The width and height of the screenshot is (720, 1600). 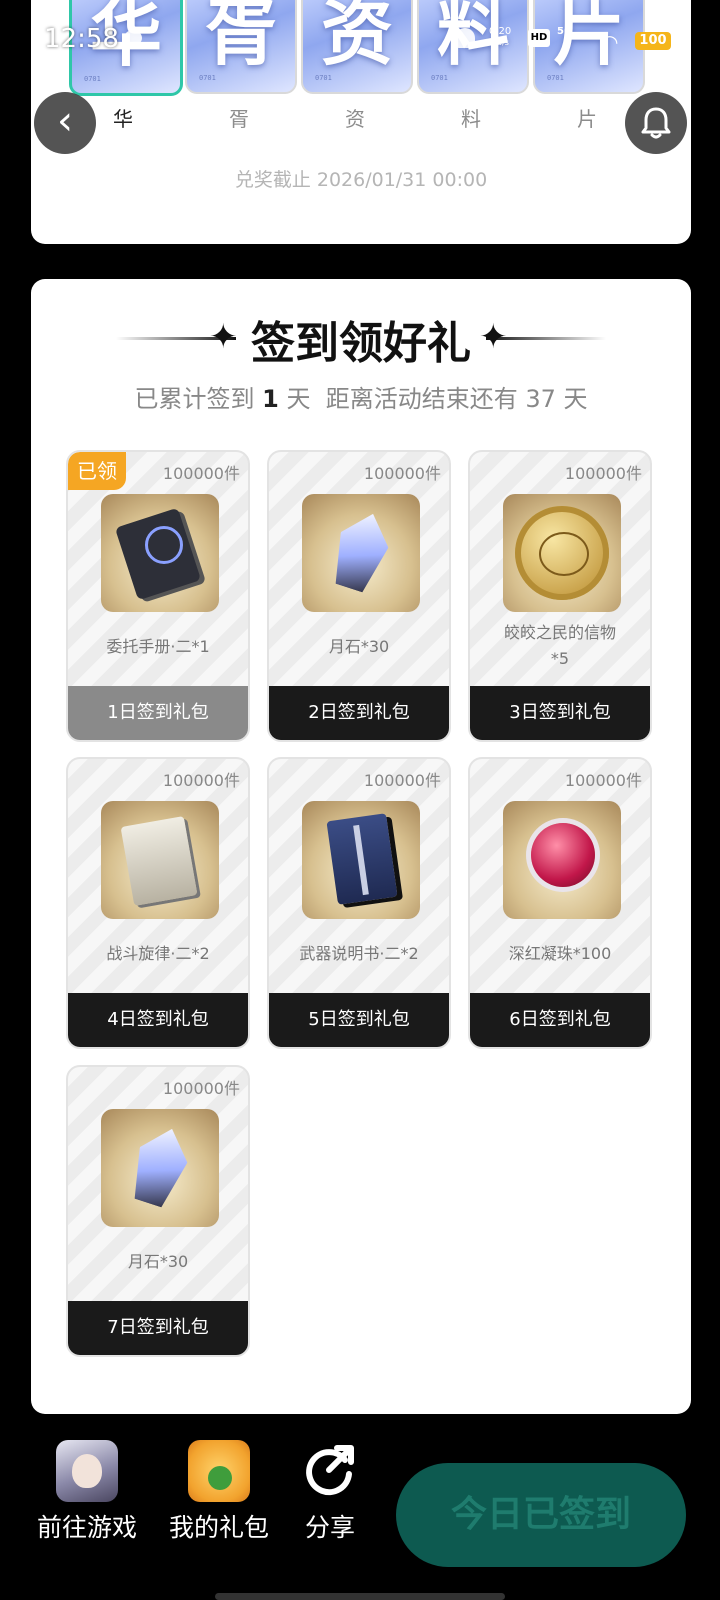 I want to click on character-tile-1: 华 0701, so click(x=126, y=48).